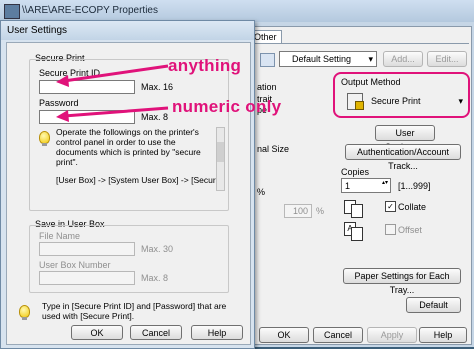  I want to click on annotation-arrows, so click(112, 93).